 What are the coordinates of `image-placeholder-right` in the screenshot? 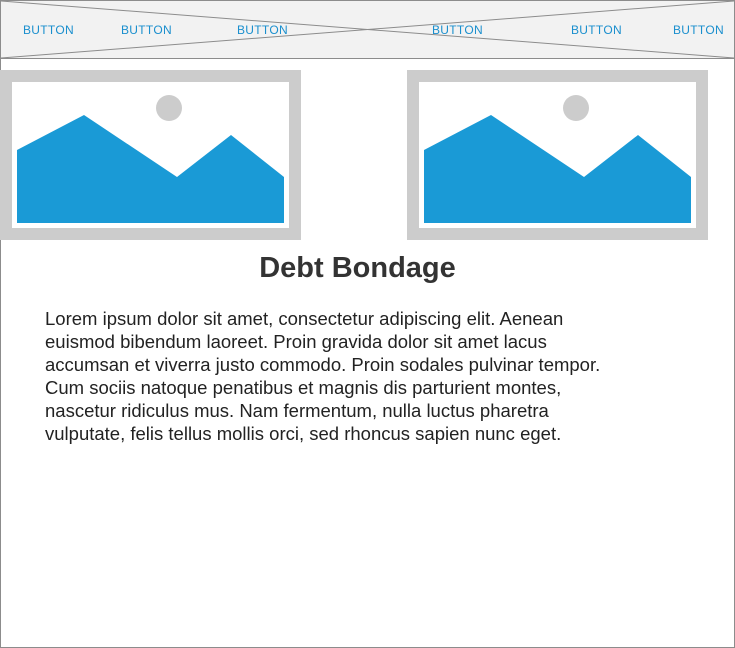 It's located at (557, 155).